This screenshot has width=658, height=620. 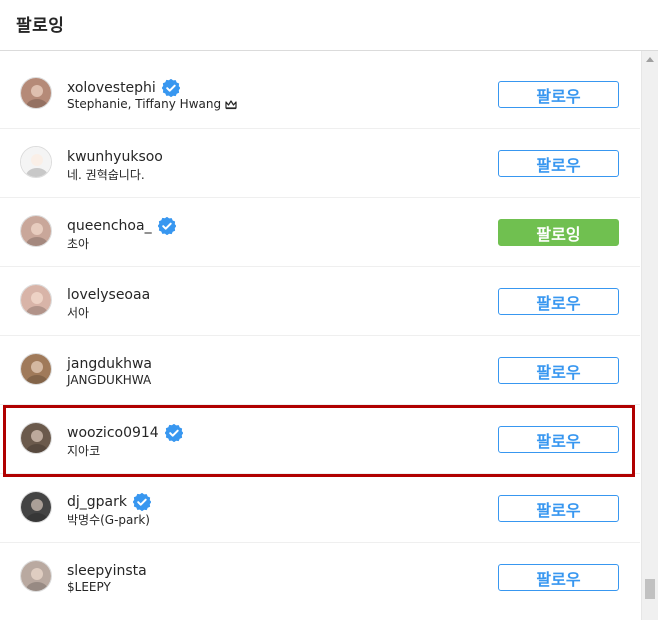 I want to click on username-line: jangdukhwa, so click(x=109, y=364).